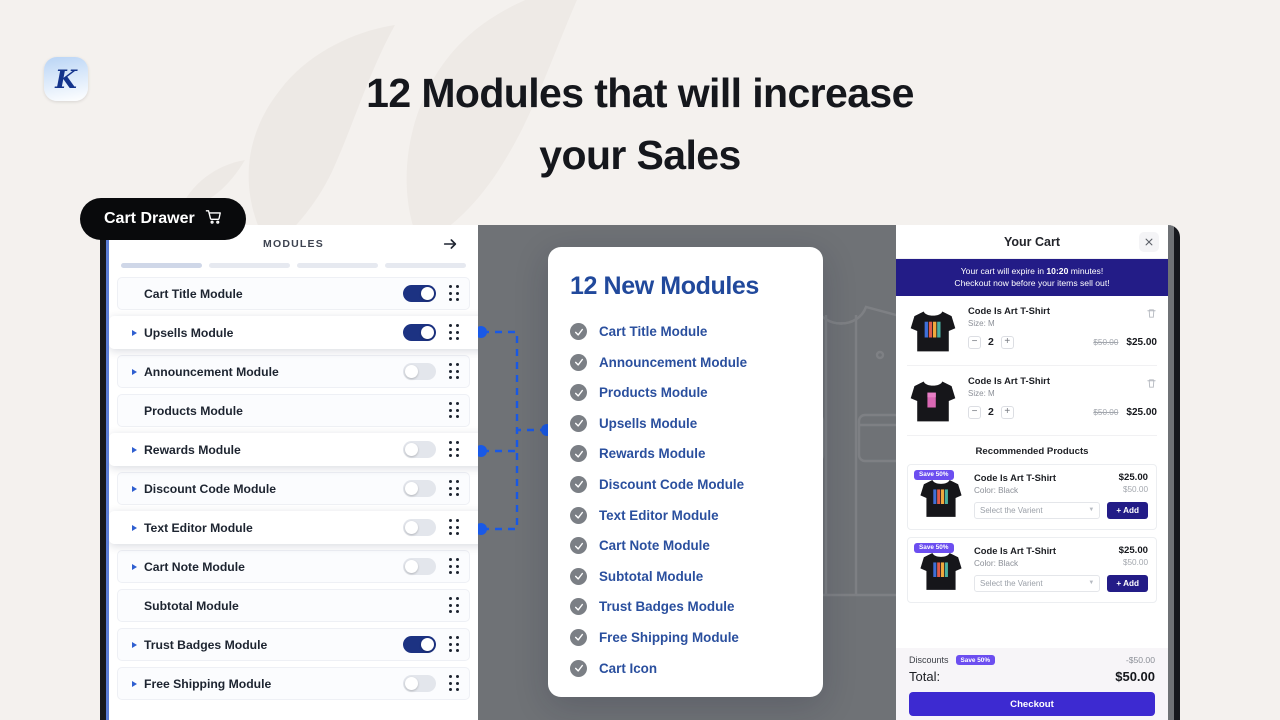 This screenshot has height=720, width=1280. What do you see at coordinates (1149, 242) in the screenshot?
I see `close-icon` at bounding box center [1149, 242].